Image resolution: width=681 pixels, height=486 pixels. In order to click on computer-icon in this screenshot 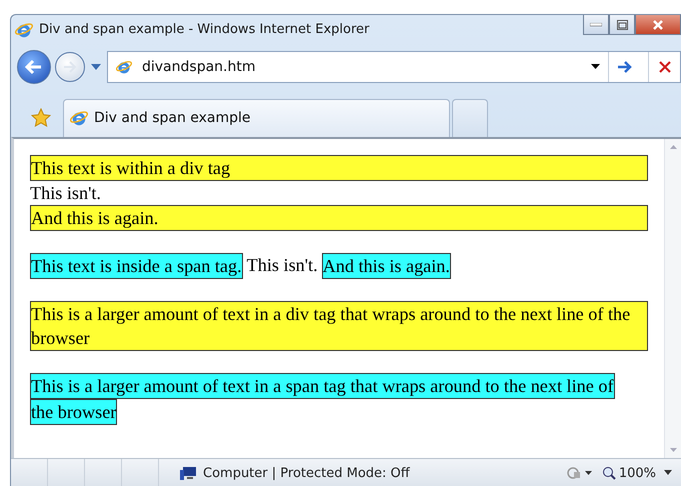, I will do `click(188, 473)`.